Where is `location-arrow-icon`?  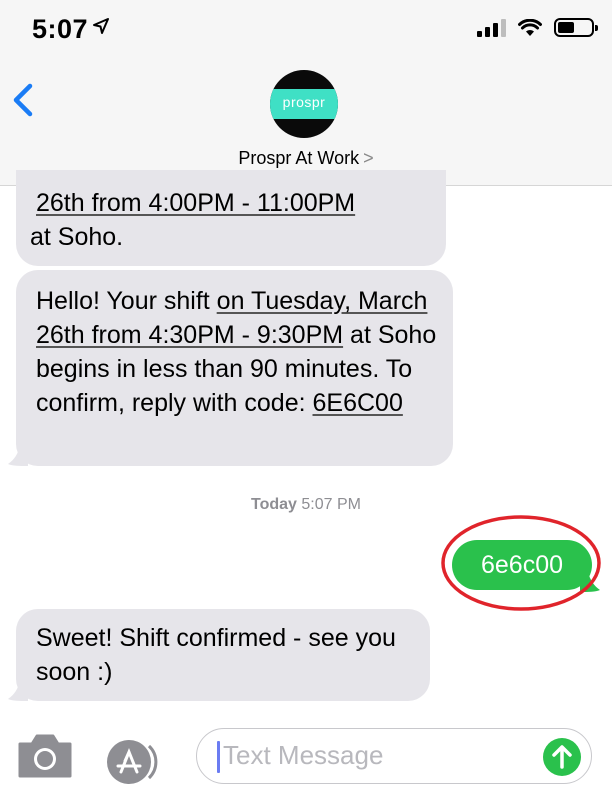 location-arrow-icon is located at coordinates (101, 26).